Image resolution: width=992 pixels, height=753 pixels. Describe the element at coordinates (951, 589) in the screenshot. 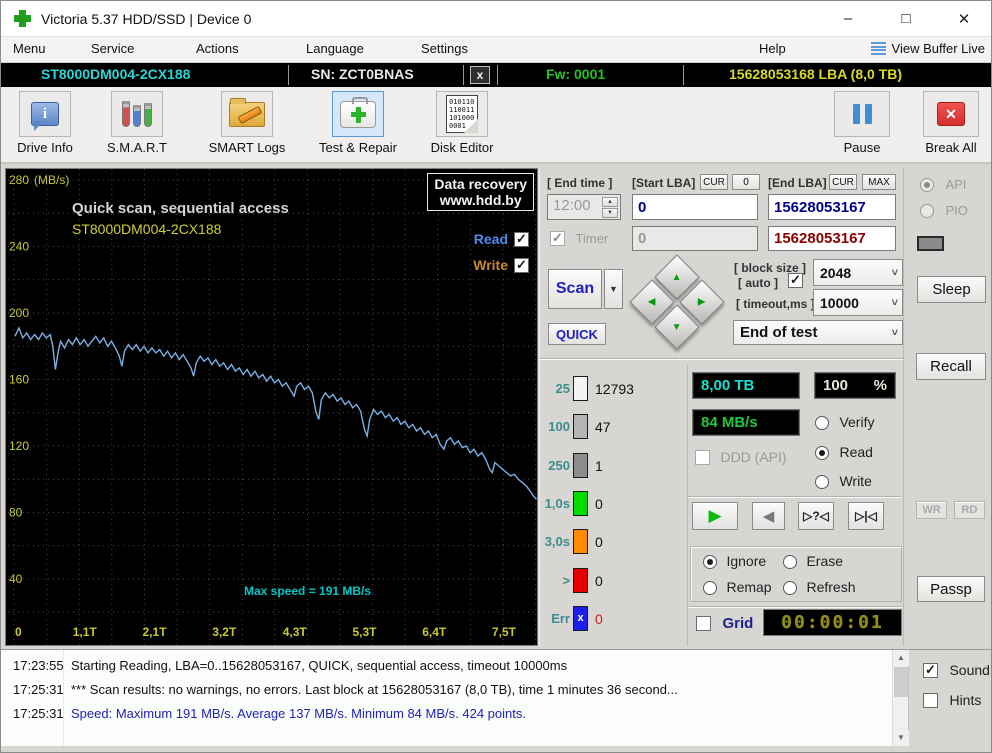

I see `passp-button: Passp` at that location.